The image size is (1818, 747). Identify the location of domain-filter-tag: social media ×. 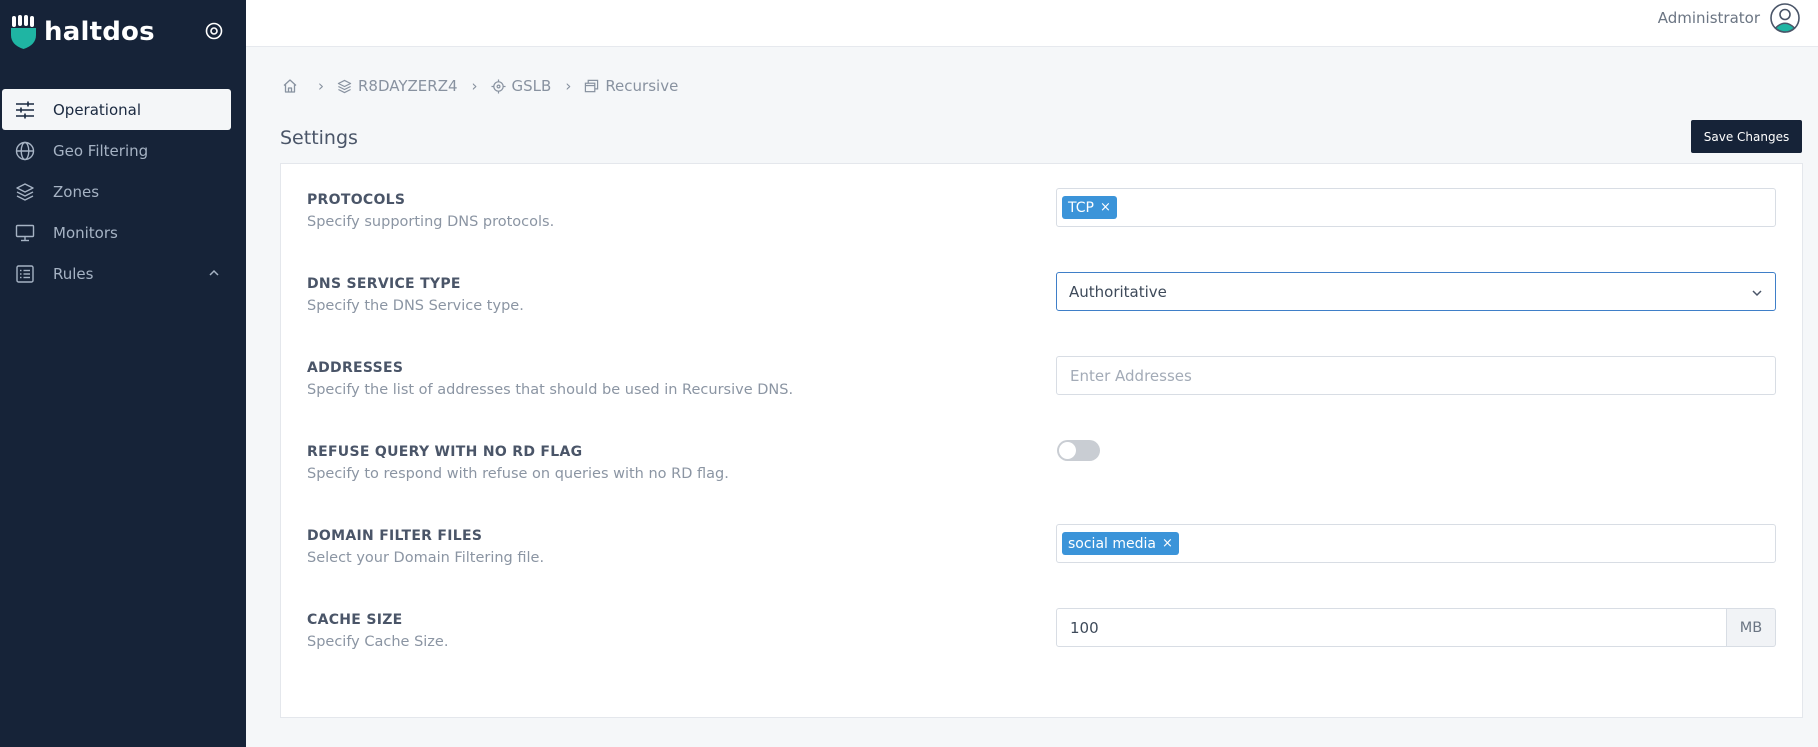
(1120, 543).